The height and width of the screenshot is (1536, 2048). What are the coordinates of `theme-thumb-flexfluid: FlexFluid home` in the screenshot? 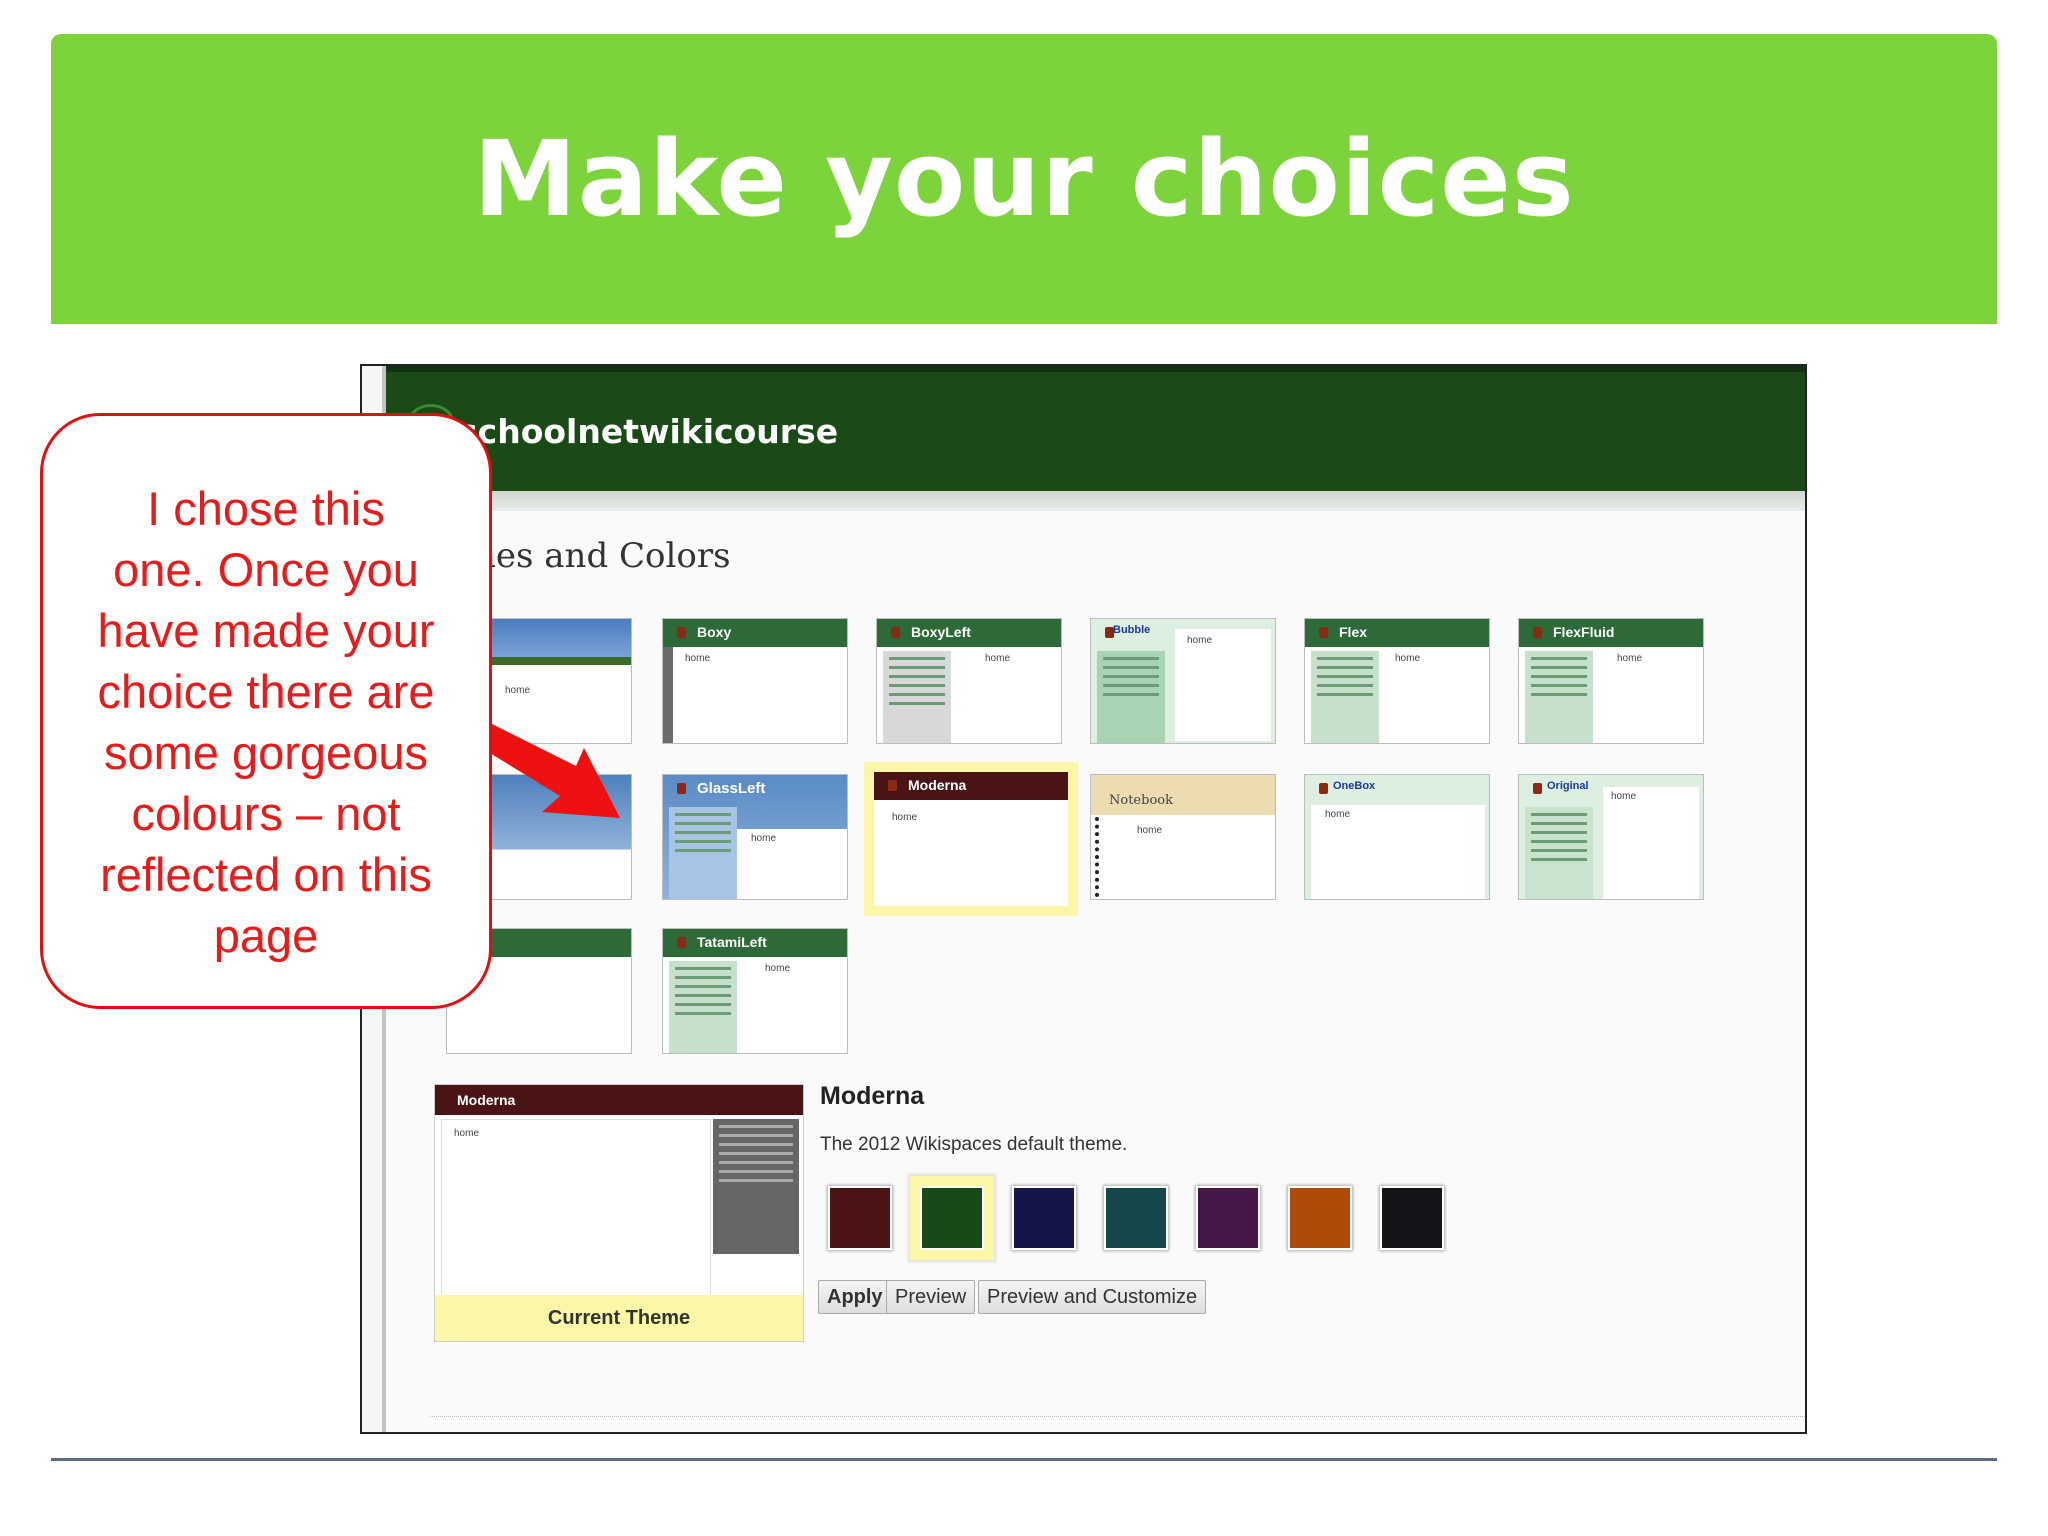 It's located at (1611, 681).